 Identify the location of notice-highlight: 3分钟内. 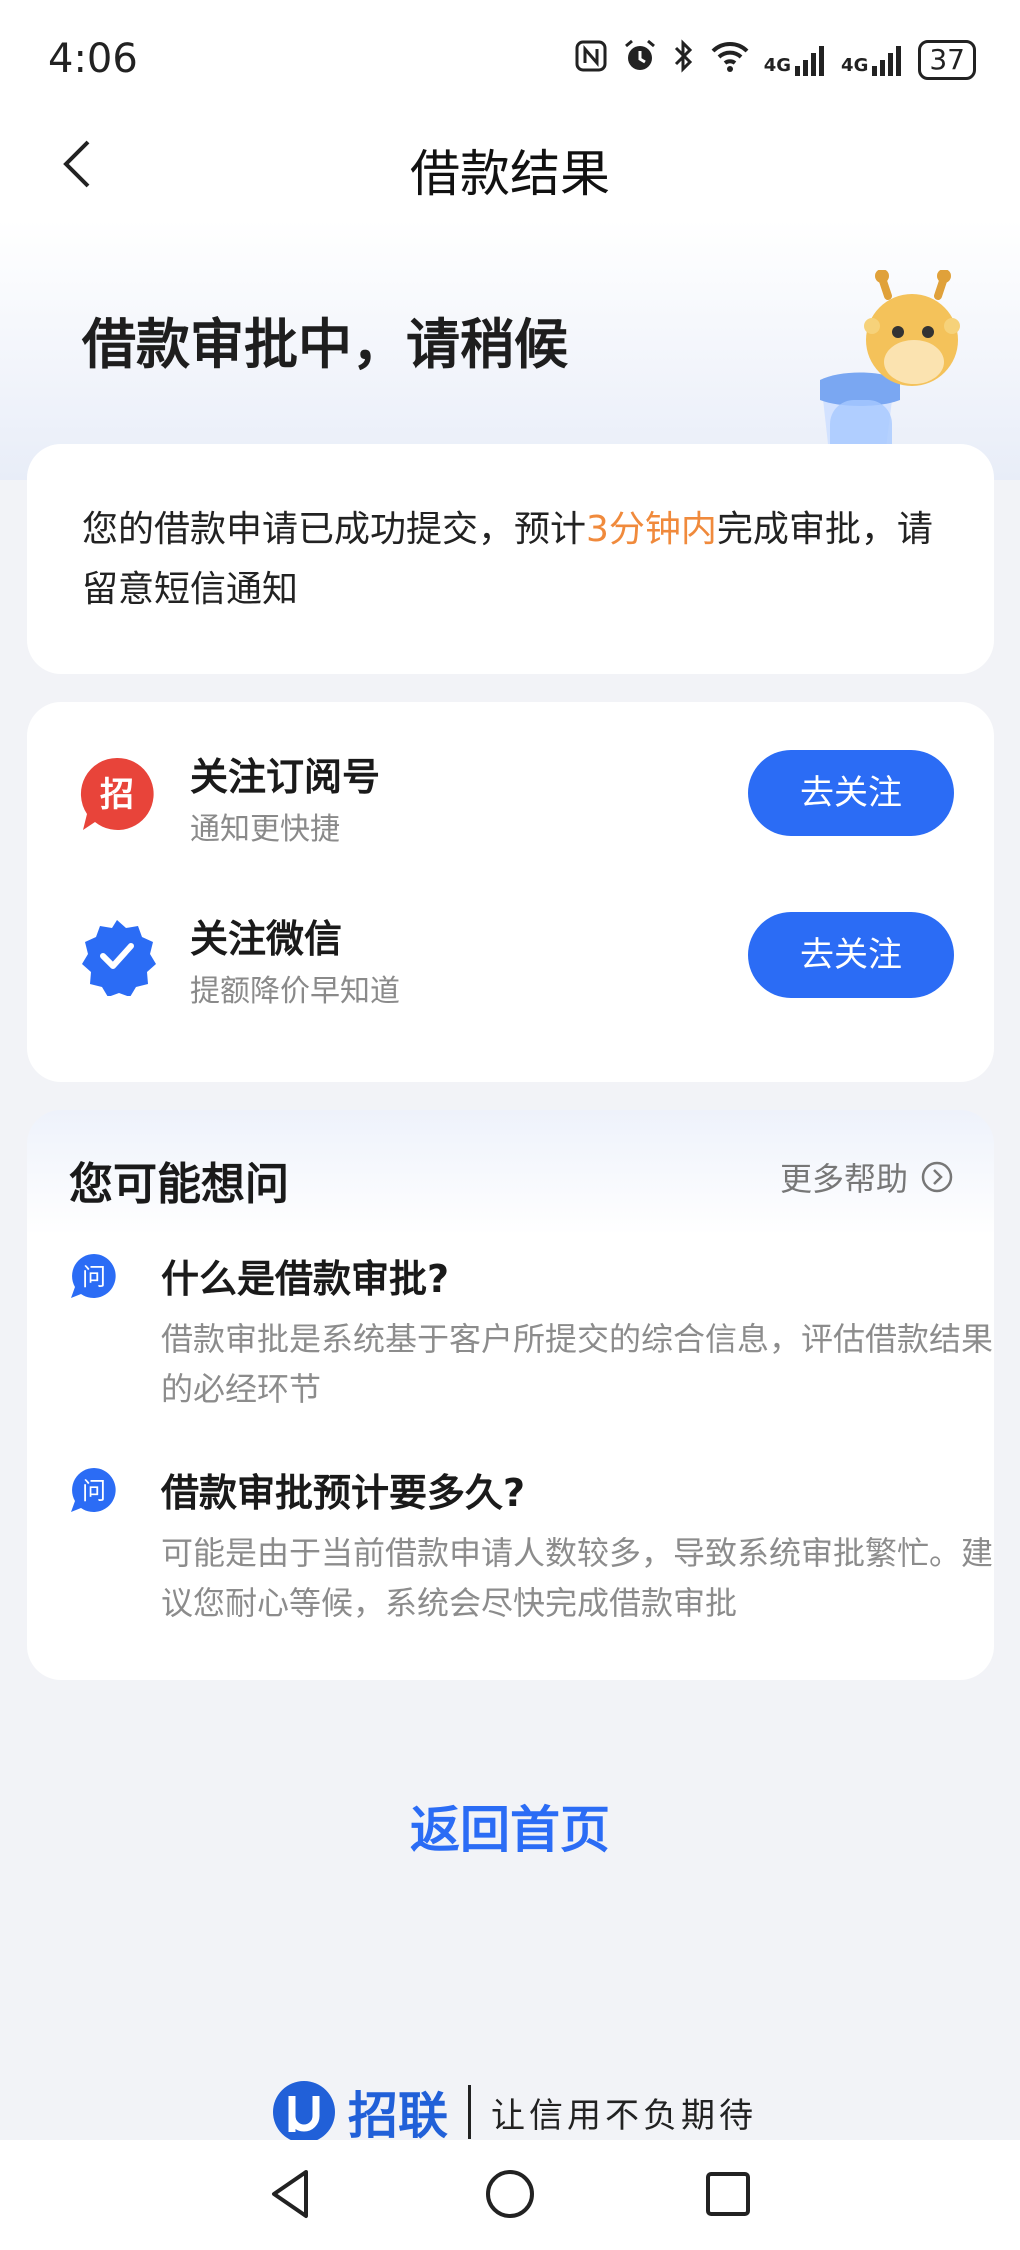
(651, 529).